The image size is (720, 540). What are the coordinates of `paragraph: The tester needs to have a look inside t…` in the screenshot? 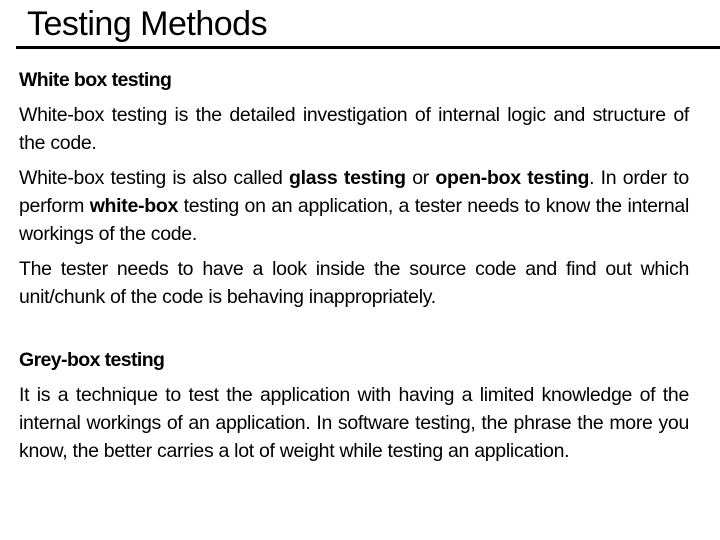 It's located at (354, 283).